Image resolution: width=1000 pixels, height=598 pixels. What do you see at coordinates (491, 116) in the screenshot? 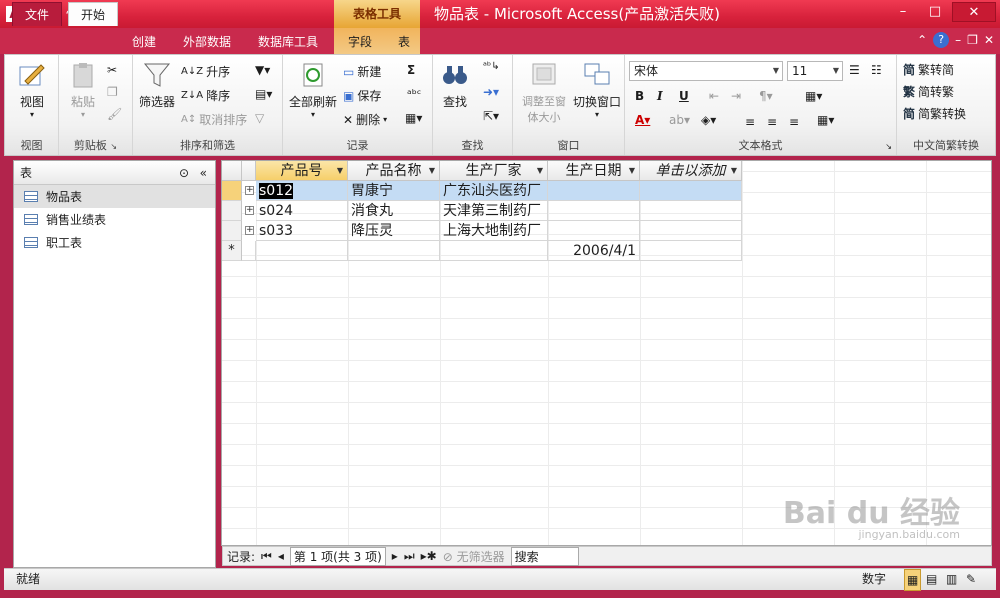
I see `select-icon: ⇱▾` at bounding box center [491, 116].